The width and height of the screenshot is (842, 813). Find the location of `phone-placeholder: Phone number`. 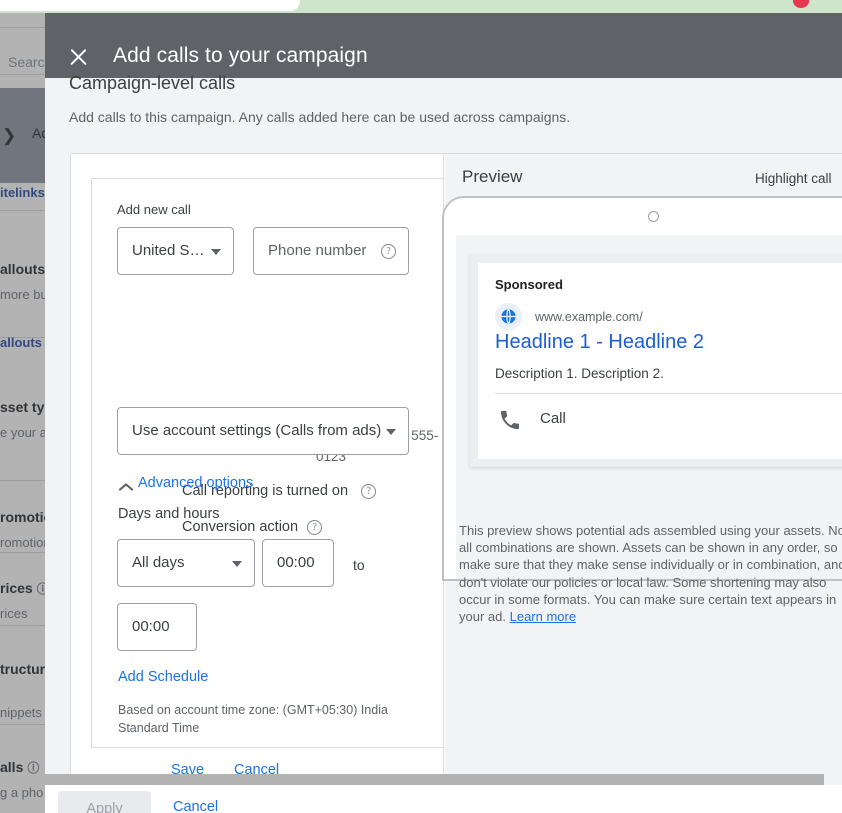

phone-placeholder: Phone number is located at coordinates (317, 250).